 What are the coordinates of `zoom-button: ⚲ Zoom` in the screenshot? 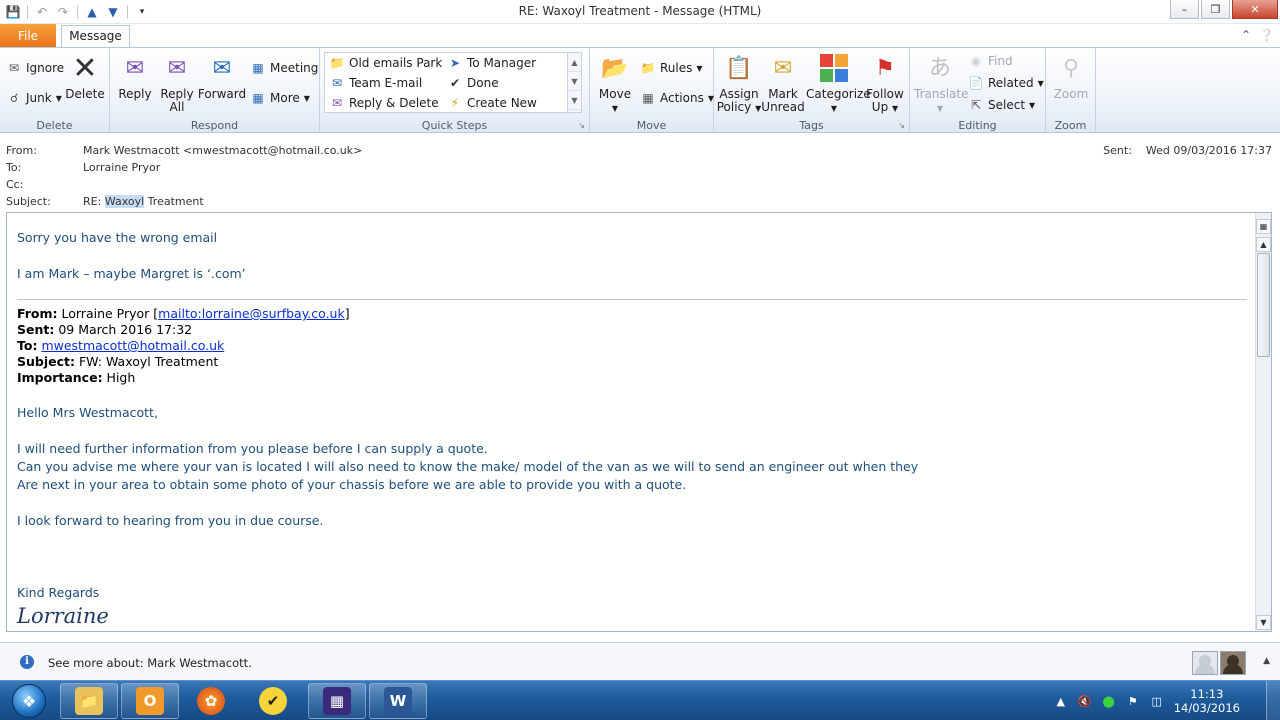 It's located at (1071, 76).